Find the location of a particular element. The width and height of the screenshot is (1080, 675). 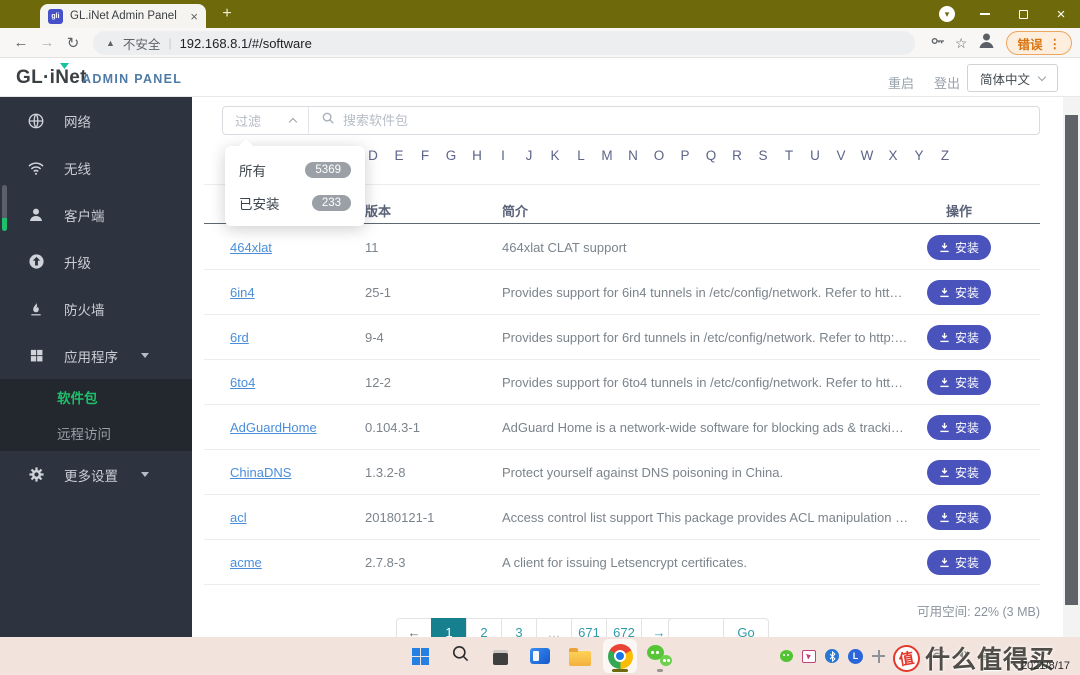

letter-link: R is located at coordinates (737, 155).